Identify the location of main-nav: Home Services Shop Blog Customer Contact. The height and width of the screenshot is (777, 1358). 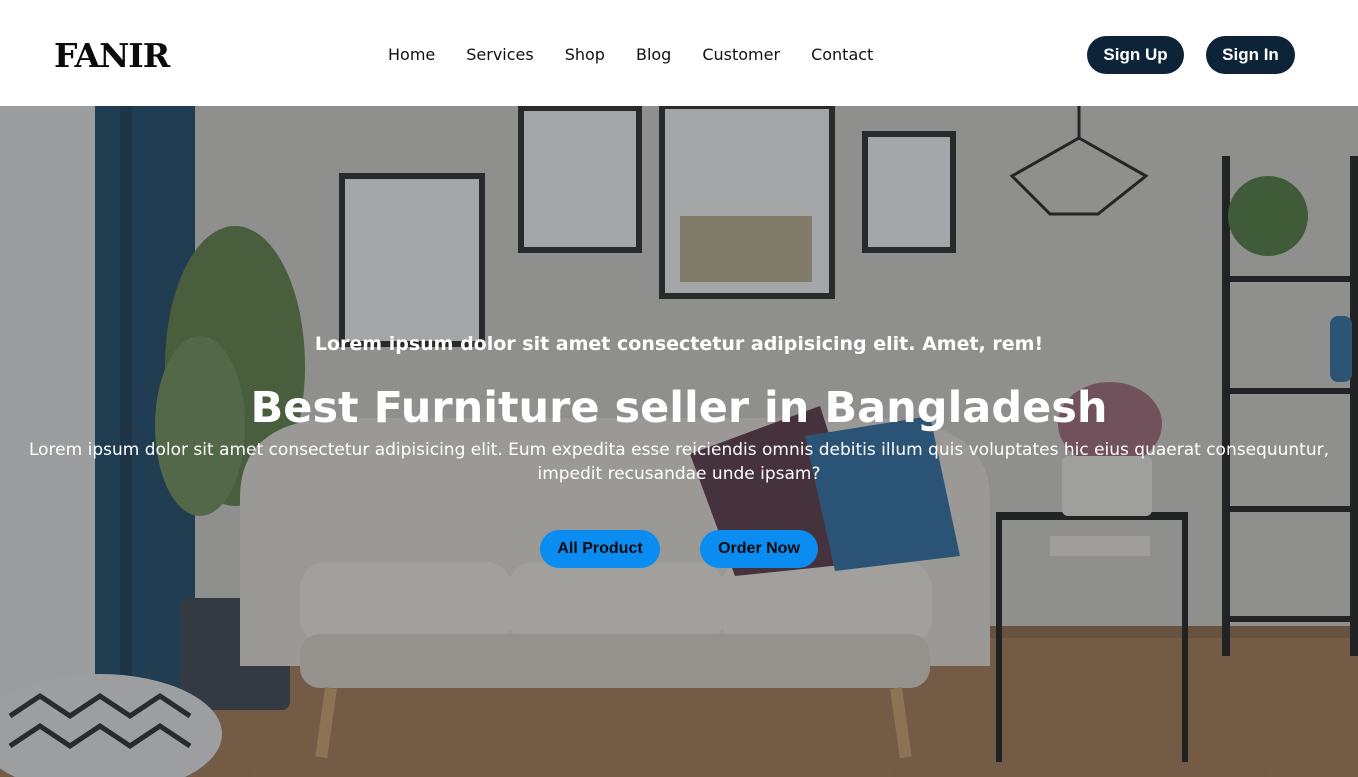
(630, 55).